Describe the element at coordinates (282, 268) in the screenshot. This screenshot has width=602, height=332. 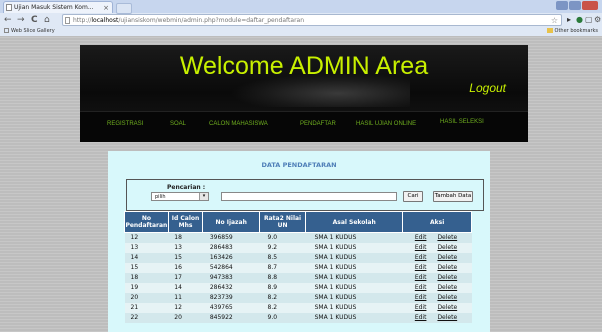
I see `table-cell: 8.7` at that location.